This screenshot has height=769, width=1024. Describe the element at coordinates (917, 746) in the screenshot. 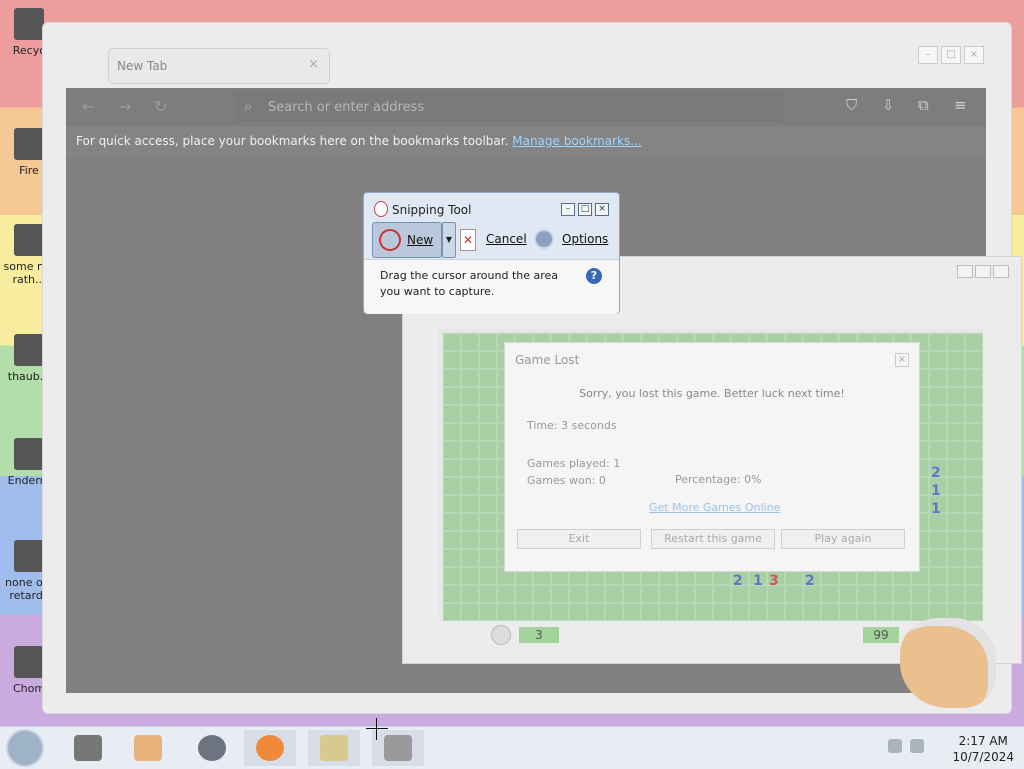

I see `volume-icon` at that location.